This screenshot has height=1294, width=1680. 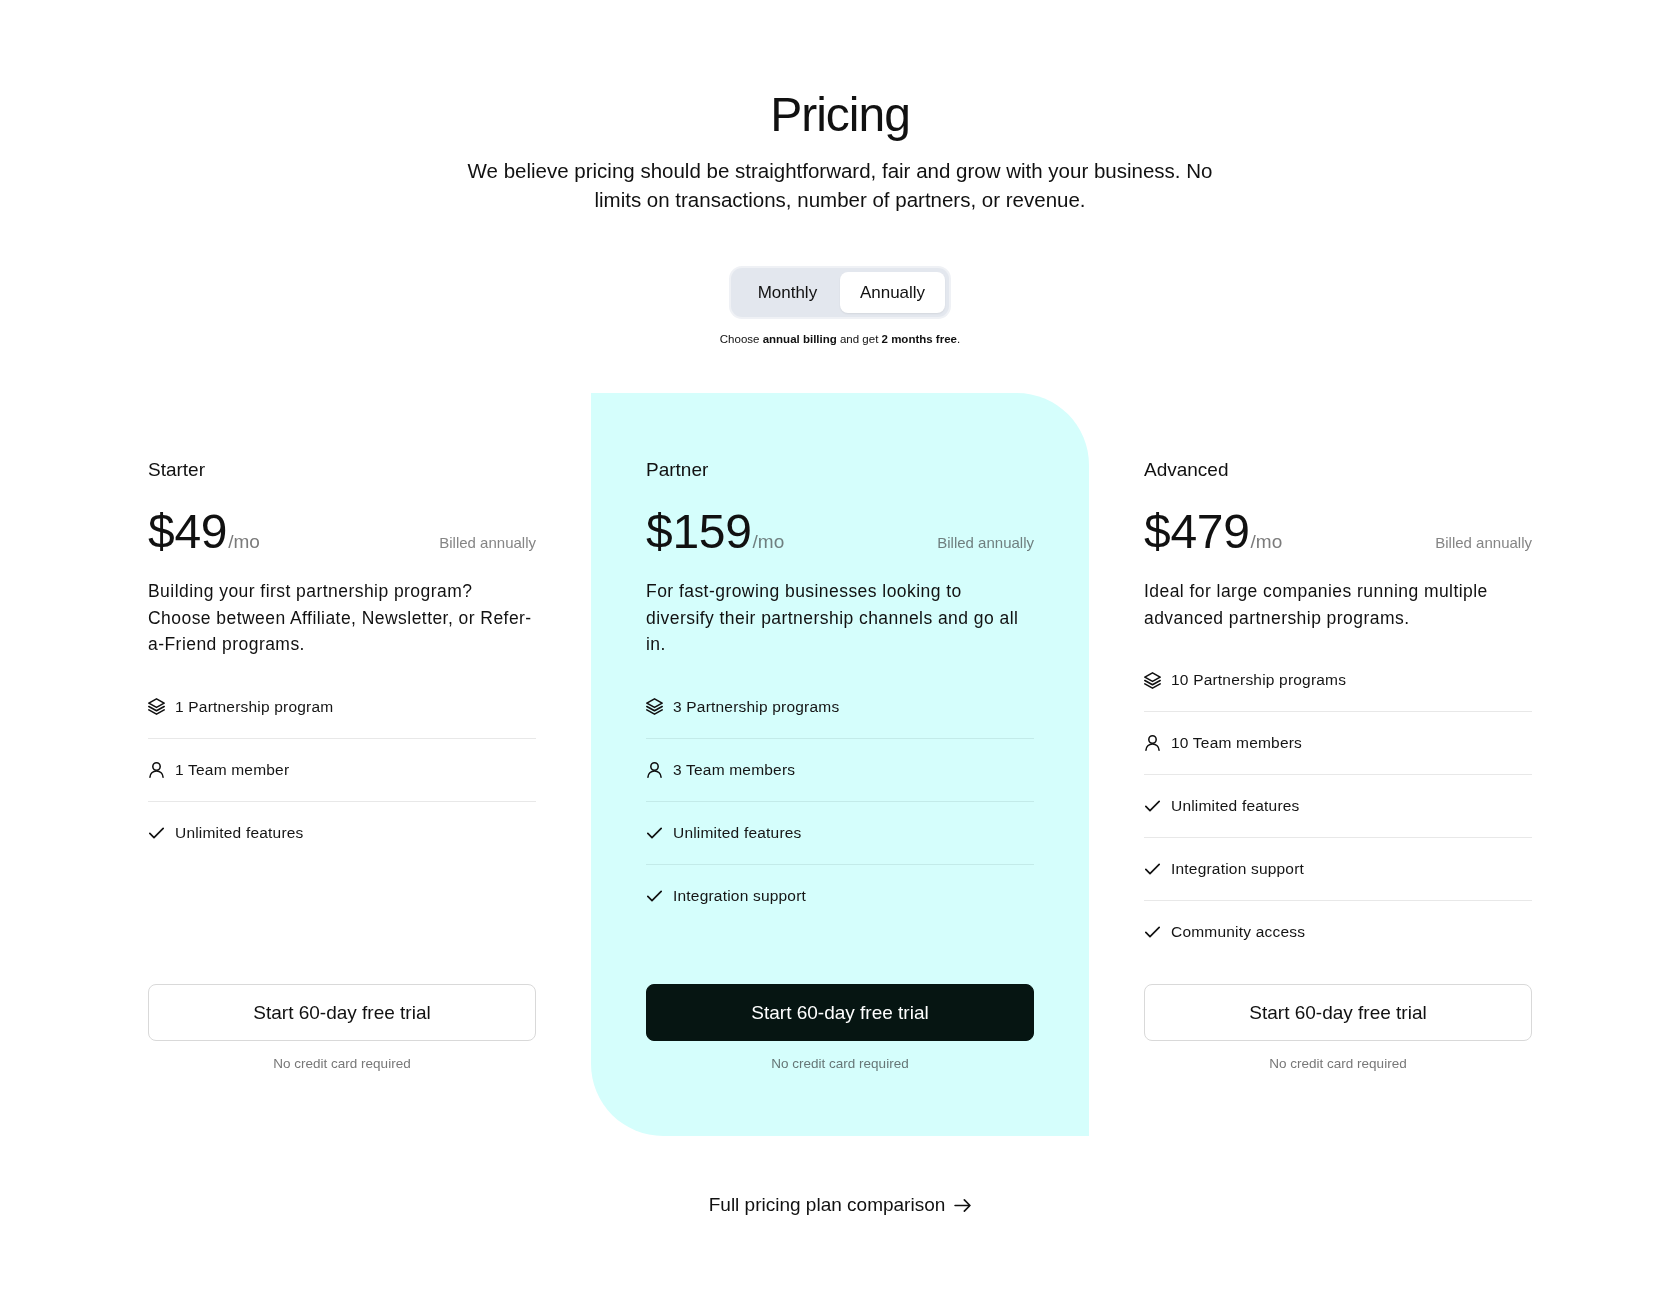 I want to click on feature-text: 3 Partnership programs, so click(x=756, y=706).